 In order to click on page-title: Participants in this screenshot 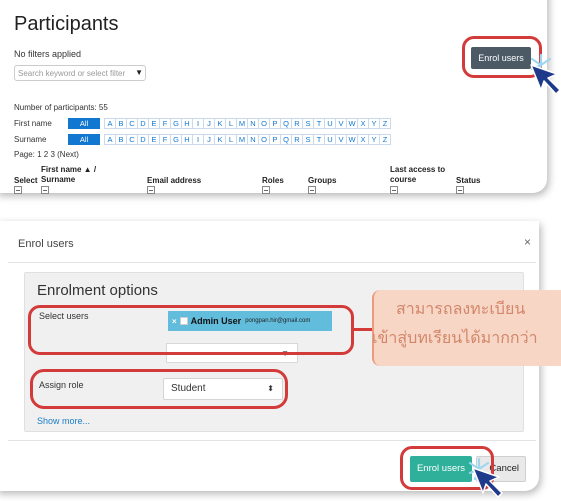, I will do `click(66, 24)`.